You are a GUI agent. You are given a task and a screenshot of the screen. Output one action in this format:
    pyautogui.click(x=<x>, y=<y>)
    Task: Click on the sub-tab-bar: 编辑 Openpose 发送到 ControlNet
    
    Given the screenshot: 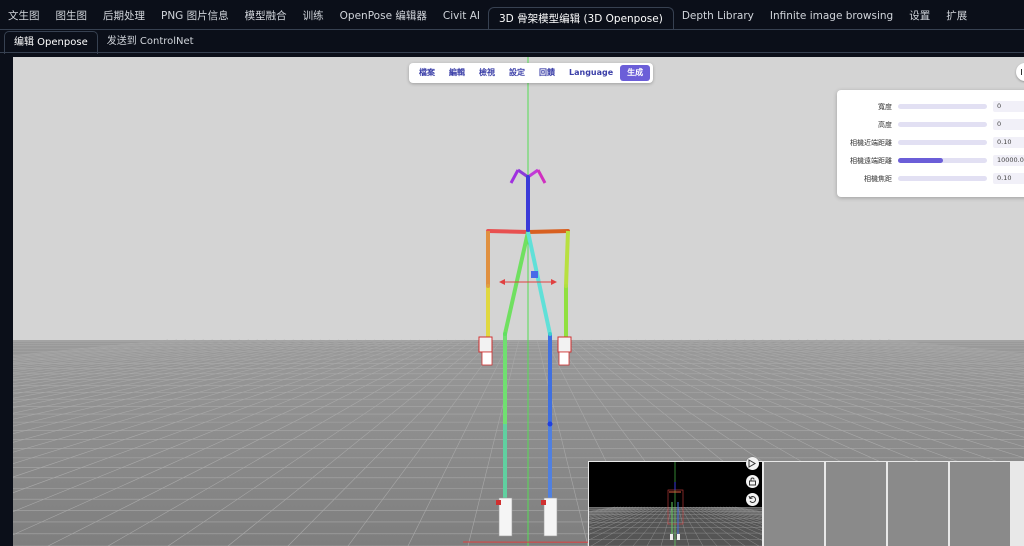 What is the action you would take?
    pyautogui.click(x=103, y=42)
    